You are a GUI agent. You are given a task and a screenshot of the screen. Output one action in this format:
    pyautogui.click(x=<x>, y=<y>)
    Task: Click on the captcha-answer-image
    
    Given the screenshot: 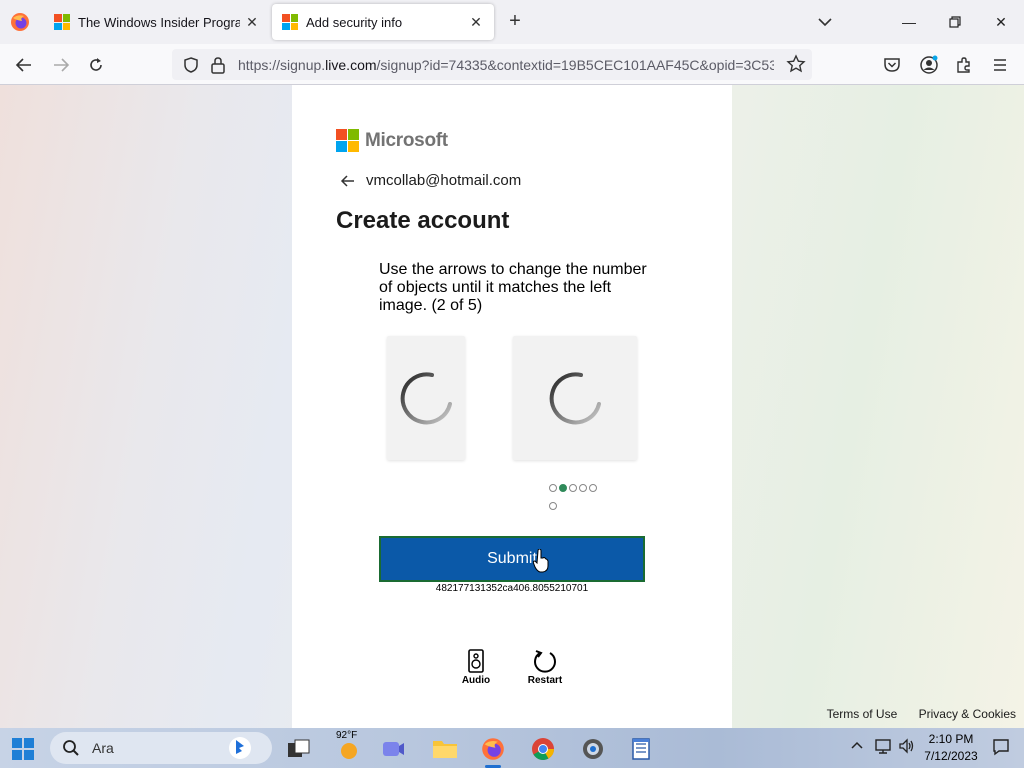 What is the action you would take?
    pyautogui.click(x=575, y=398)
    